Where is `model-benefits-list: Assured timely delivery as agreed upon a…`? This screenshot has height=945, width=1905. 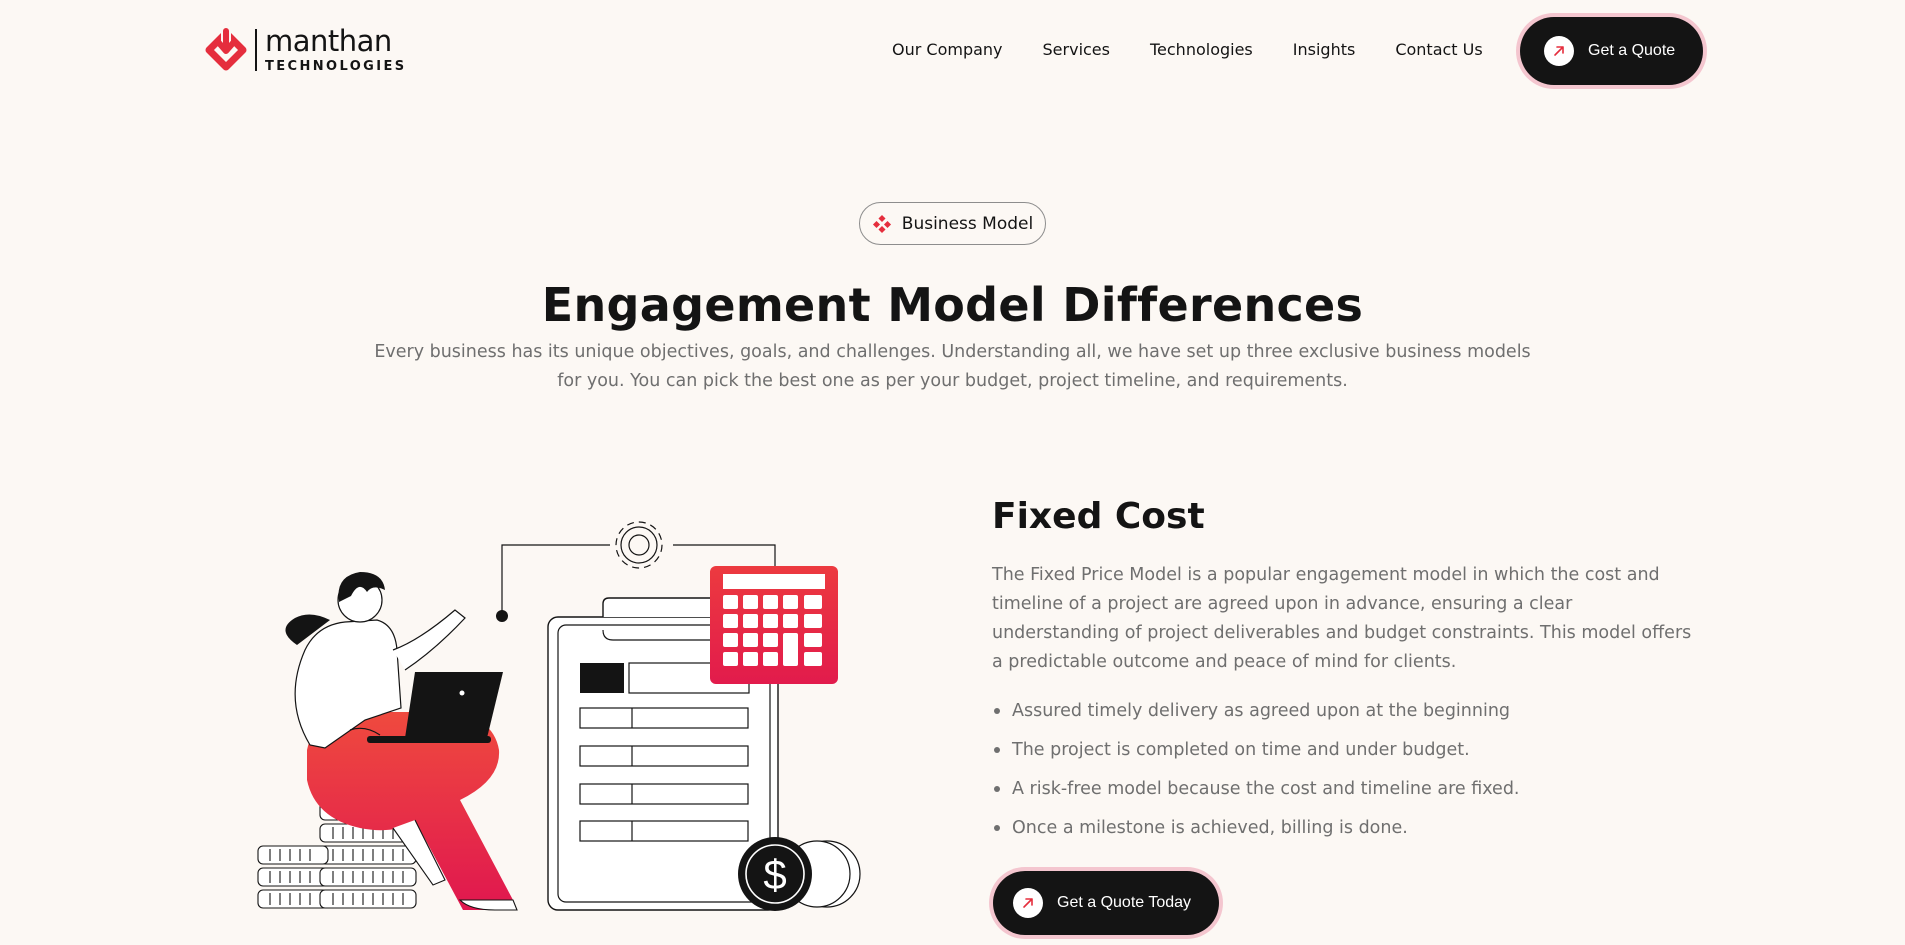 model-benefits-list: Assured timely delivery as agreed upon a… is located at coordinates (1347, 774).